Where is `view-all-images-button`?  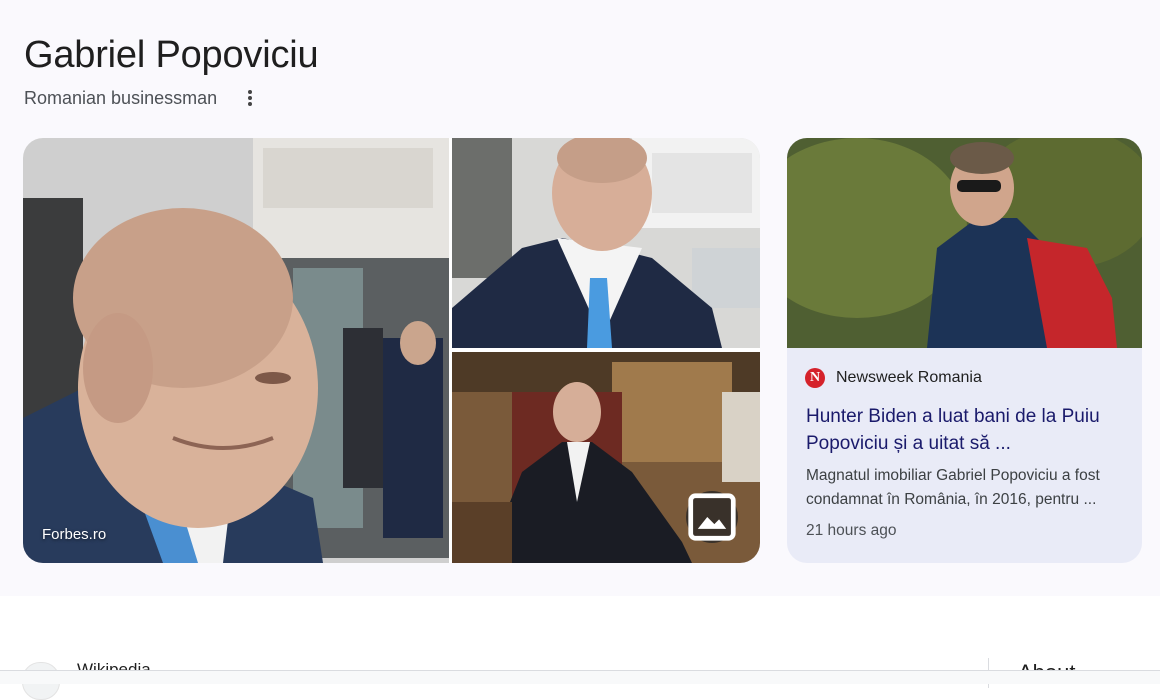 view-all-images-button is located at coordinates (712, 517).